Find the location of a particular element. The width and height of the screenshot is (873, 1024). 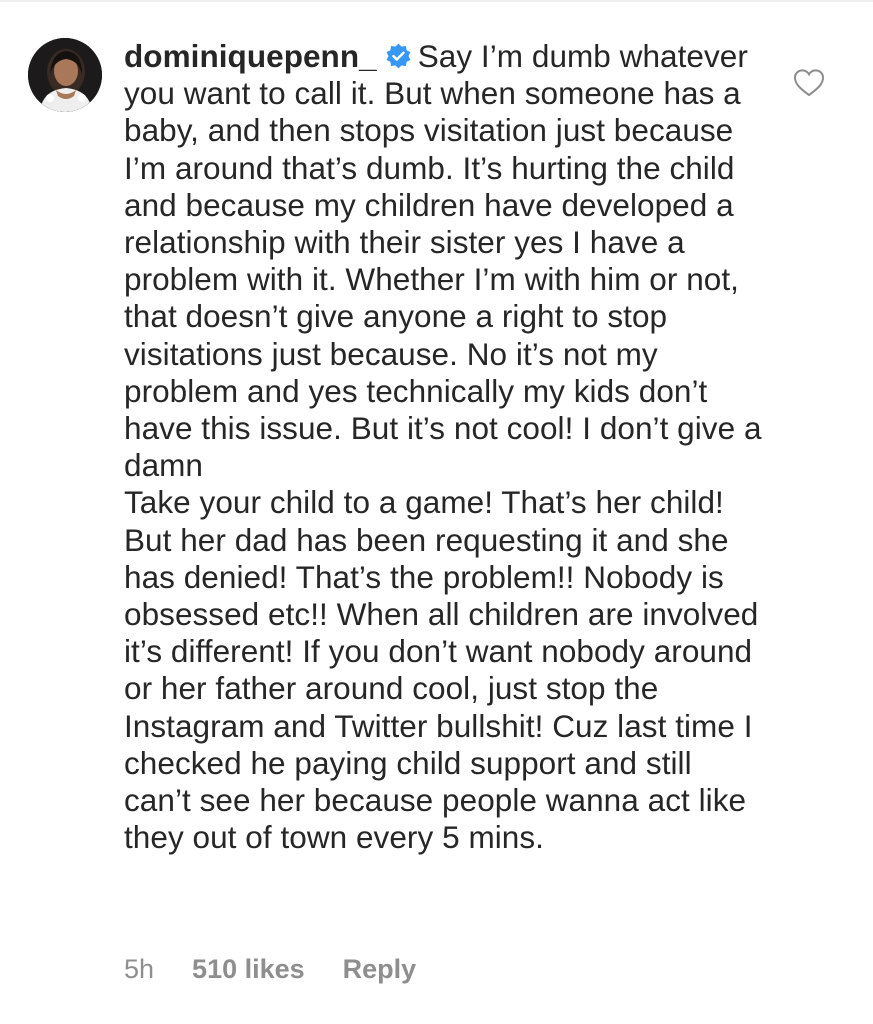

comment-meta: 5h 510 likes Reply is located at coordinates (270, 969).